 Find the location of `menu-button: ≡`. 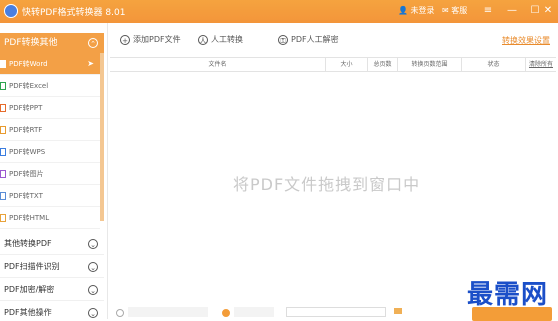

menu-button: ≡ is located at coordinates (488, 11).